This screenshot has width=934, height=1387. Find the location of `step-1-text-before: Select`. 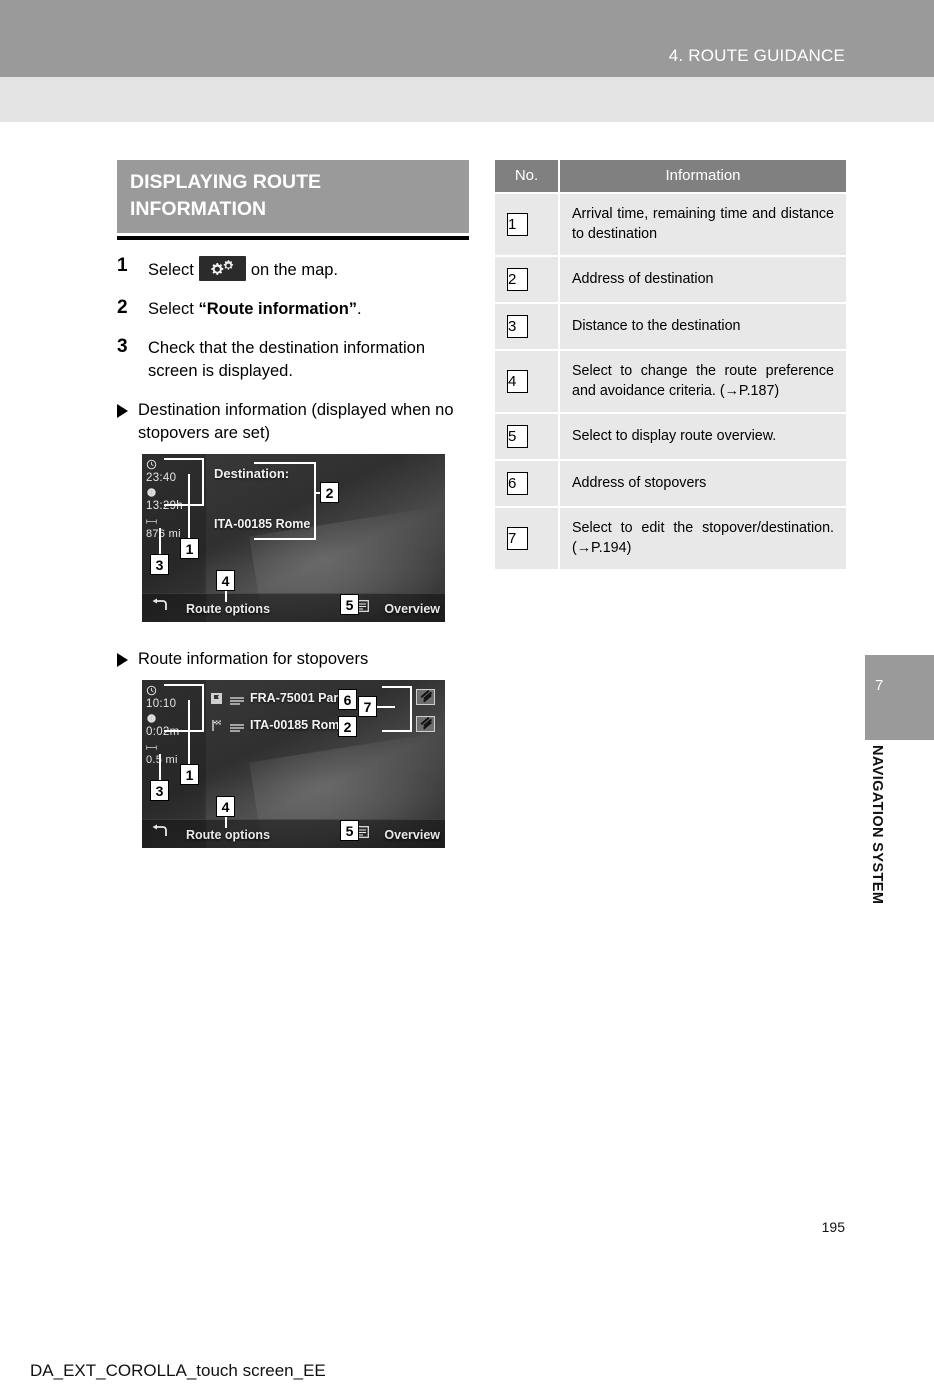

step-1-text-before: Select is located at coordinates (171, 270).